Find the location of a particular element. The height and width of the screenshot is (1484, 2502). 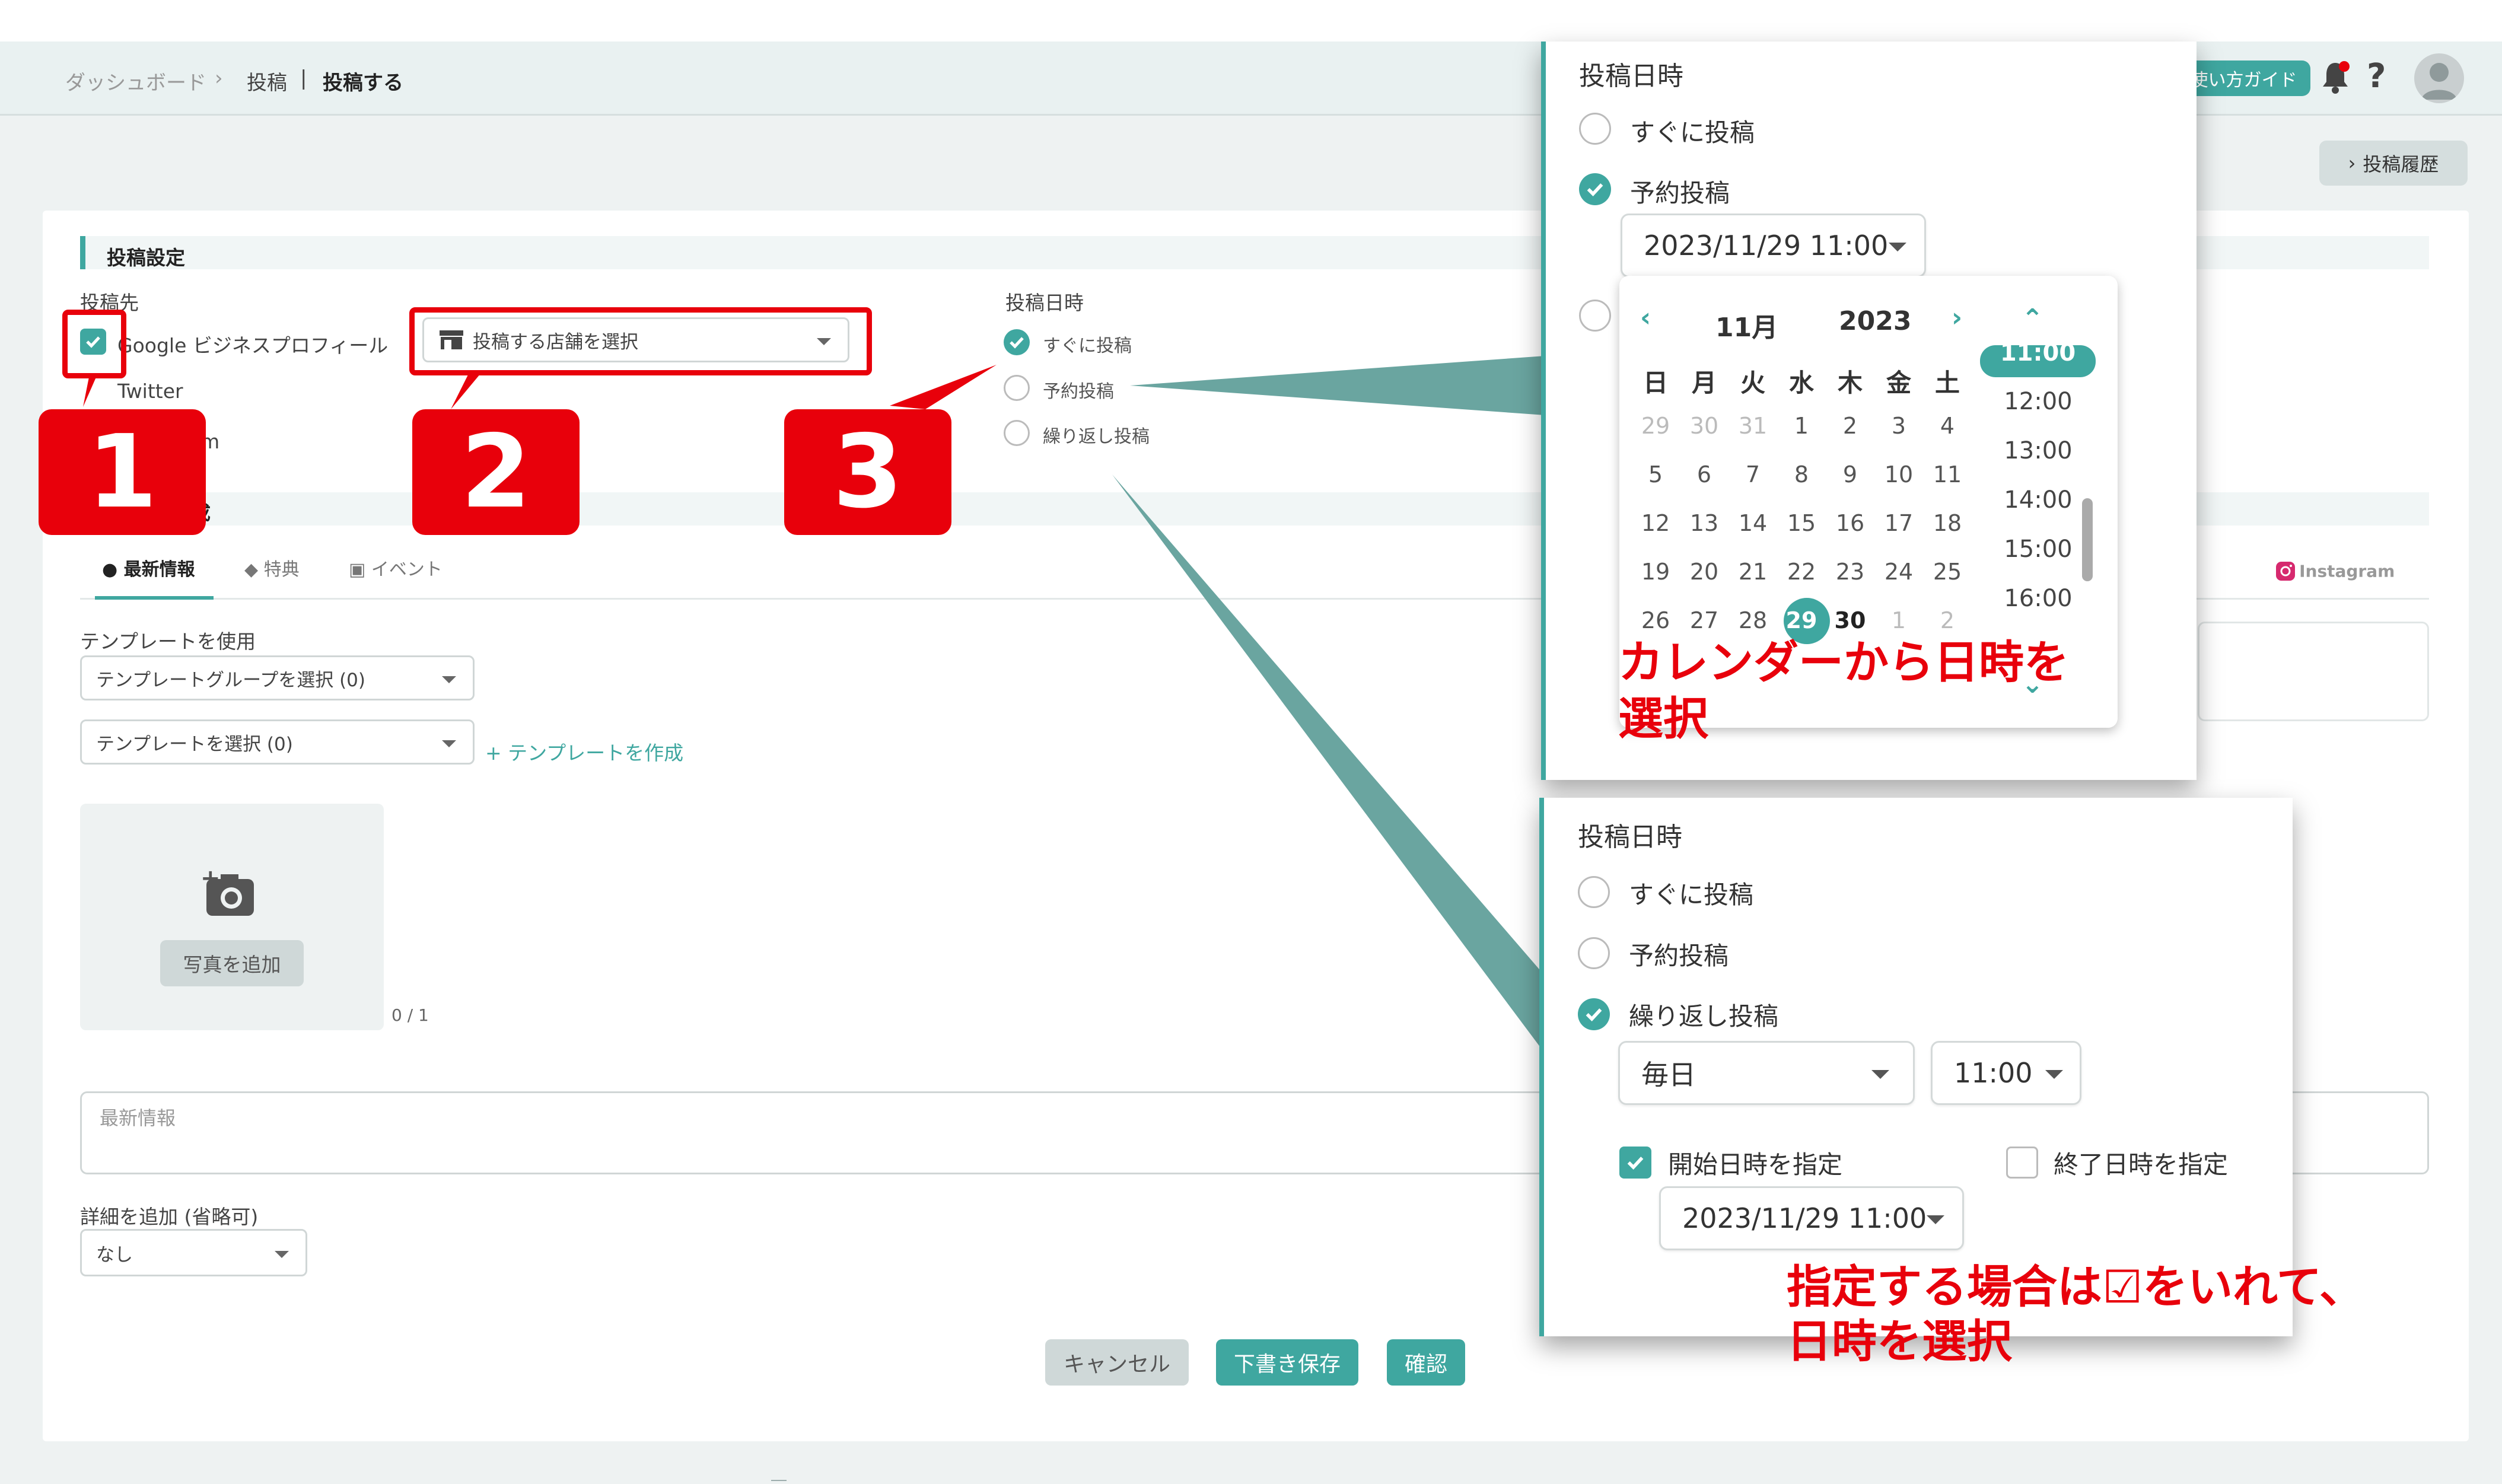

calendar-week-1: 29 30 31 1 2 3 4 is located at coordinates (1798, 426).